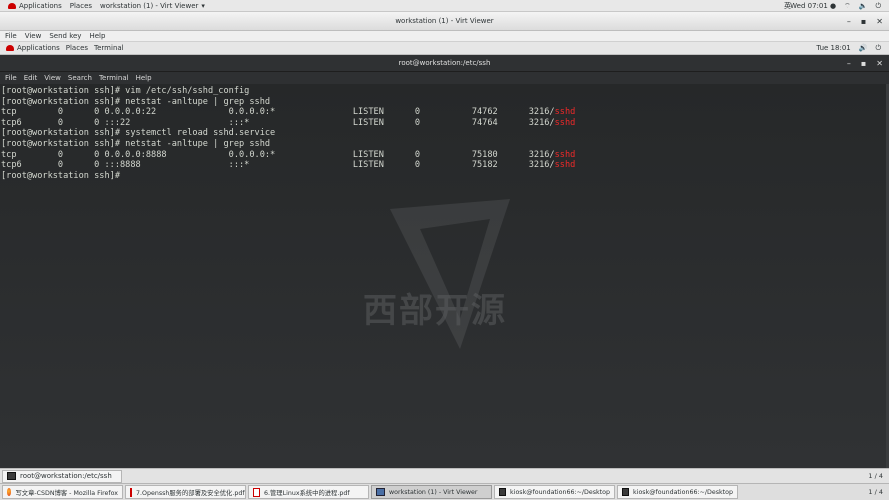 This screenshot has height=500, width=889. I want to click on terminal-title-bar: root@workstation:/etc/ssh – ▪ ✕, so click(444, 63).